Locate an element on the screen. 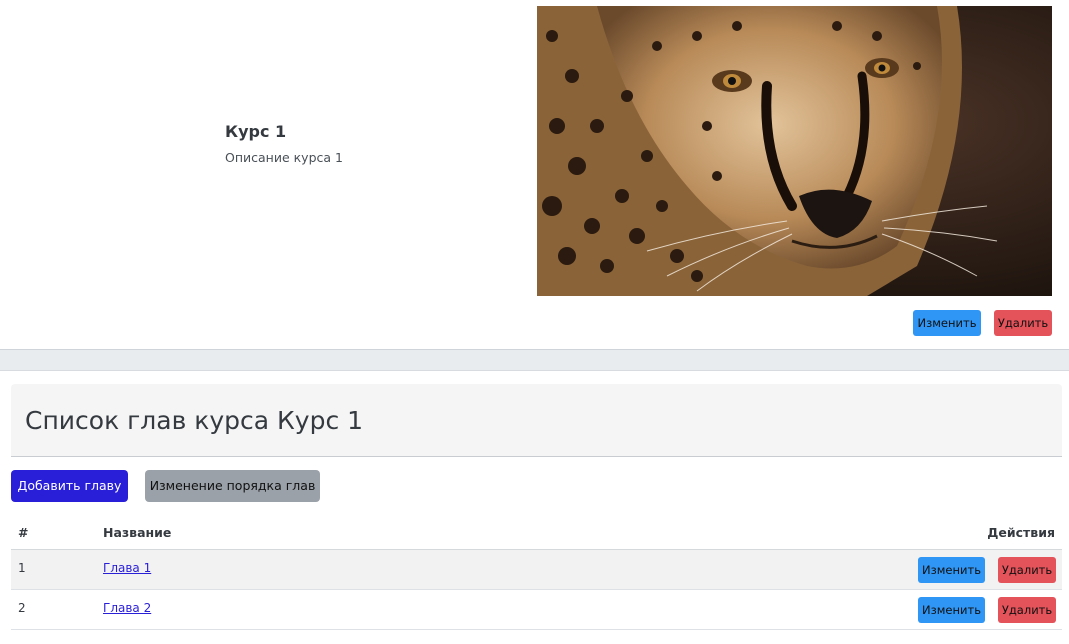 The width and height of the screenshot is (1069, 644). chapters-header: Список глав курса Курс 1 is located at coordinates (536, 420).